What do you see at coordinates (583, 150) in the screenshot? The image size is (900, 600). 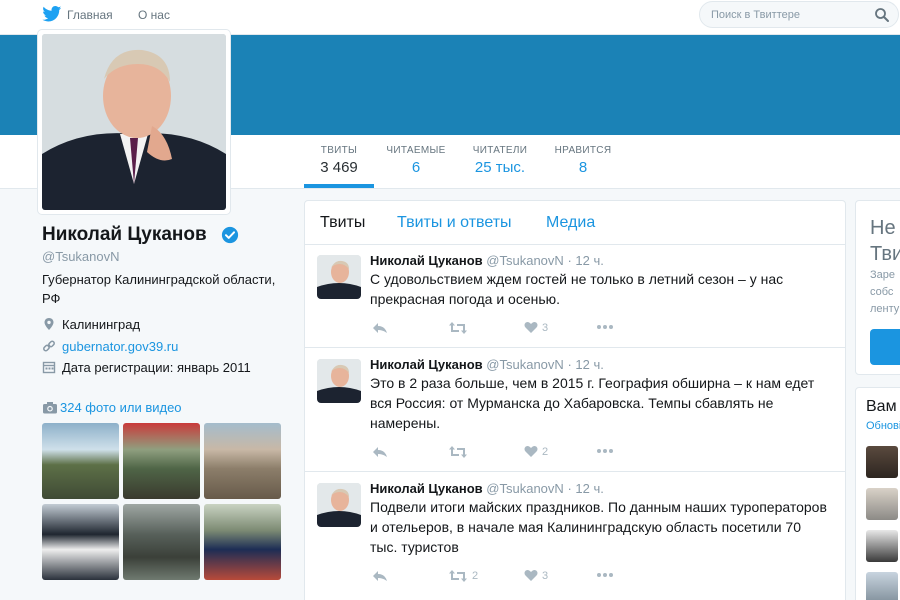 I see `stat-label: НРАВИТСЯ` at bounding box center [583, 150].